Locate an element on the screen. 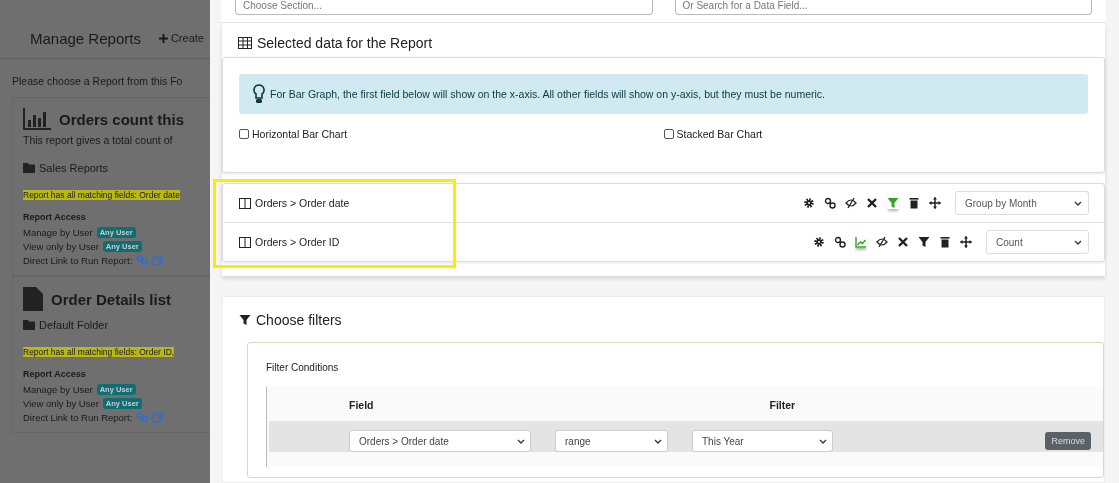 This screenshot has width=1119, height=483. group-label: Filter Conditions is located at coordinates (302, 367).